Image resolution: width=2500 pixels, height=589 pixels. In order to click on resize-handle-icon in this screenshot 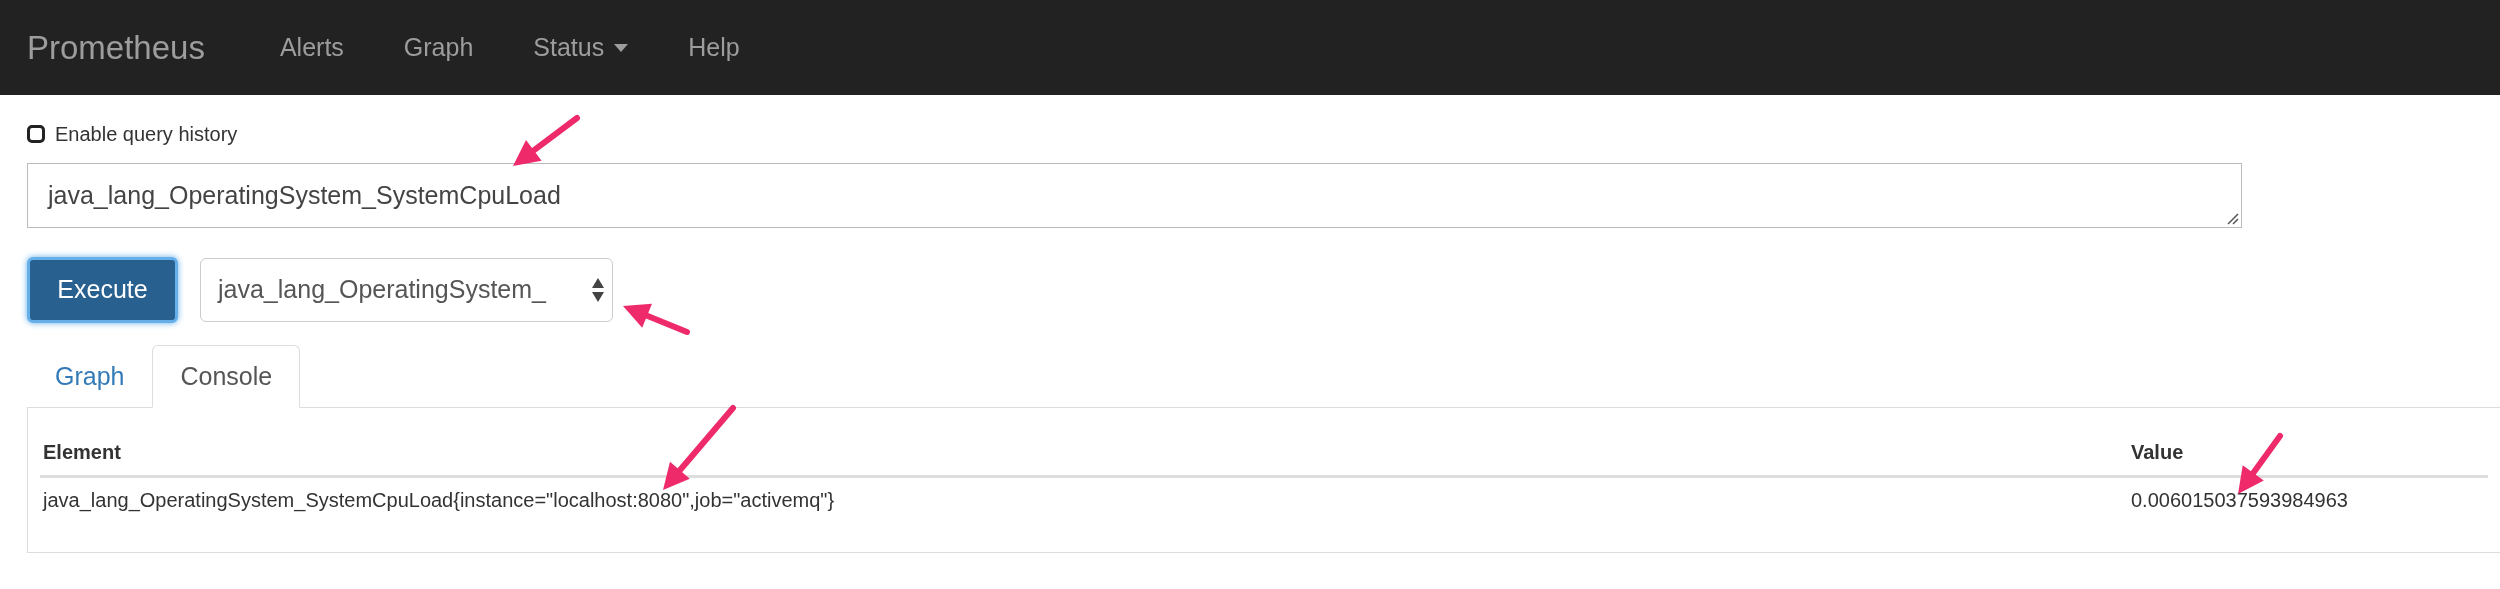, I will do `click(2233, 219)`.